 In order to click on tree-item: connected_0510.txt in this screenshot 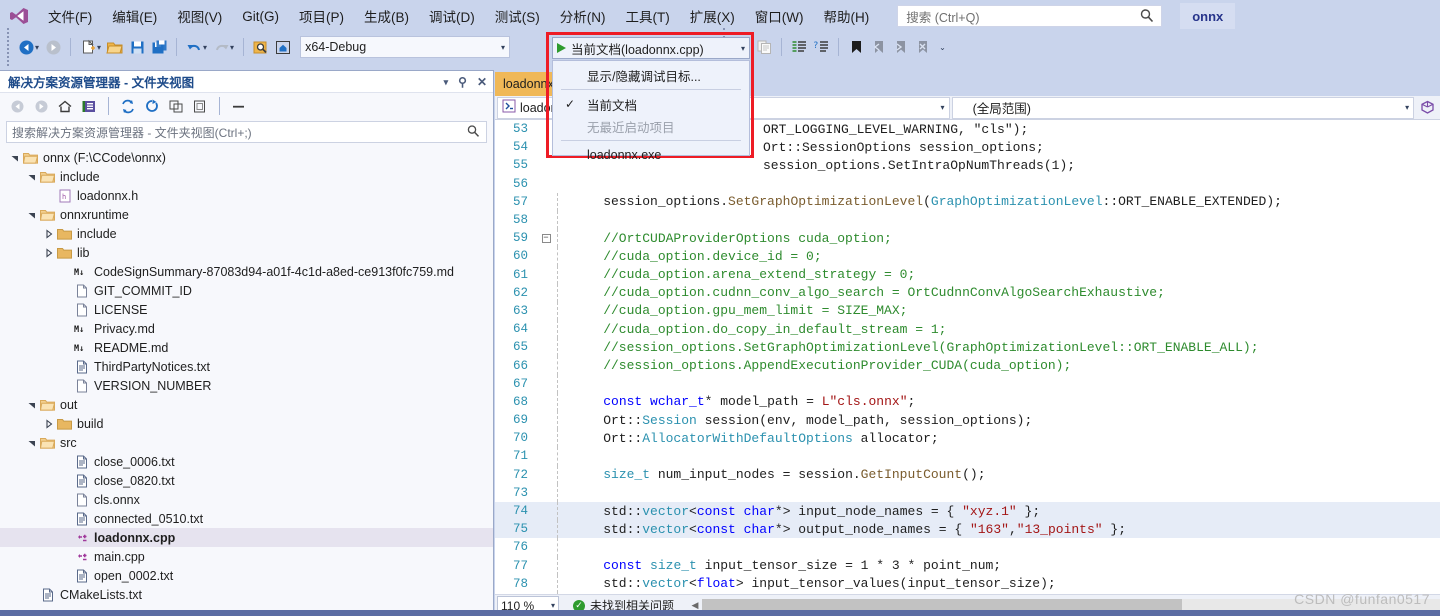, I will do `click(246, 518)`.